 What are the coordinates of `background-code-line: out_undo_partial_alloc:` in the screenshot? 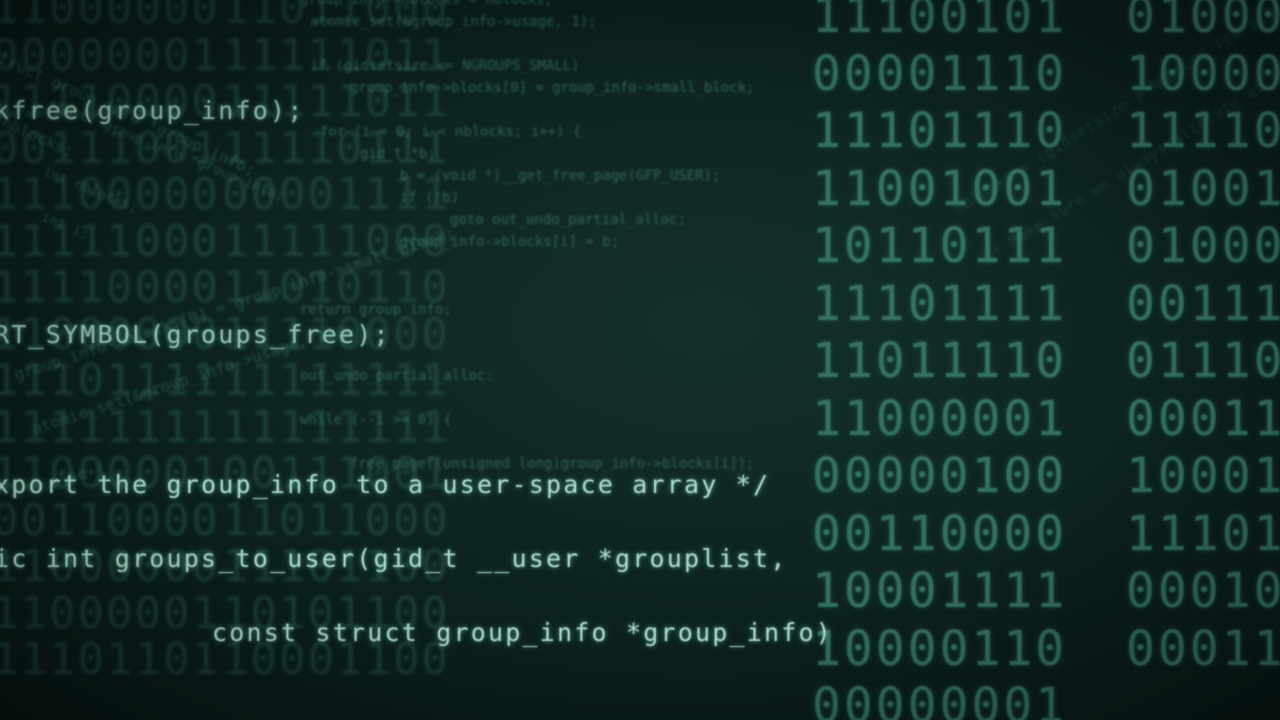 It's located at (397, 376).